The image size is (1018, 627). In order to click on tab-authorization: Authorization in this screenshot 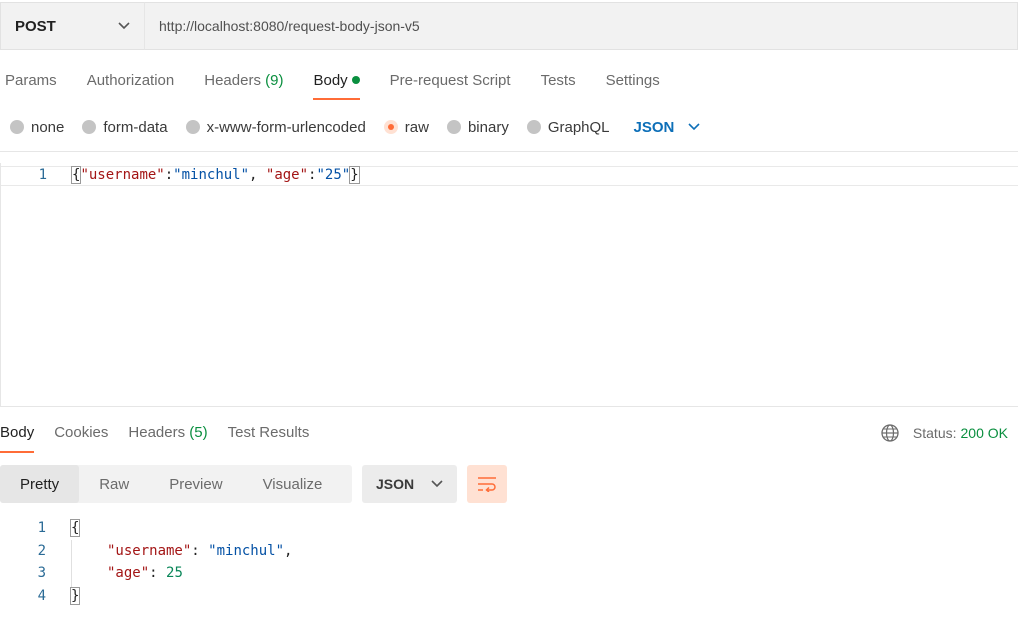, I will do `click(131, 77)`.